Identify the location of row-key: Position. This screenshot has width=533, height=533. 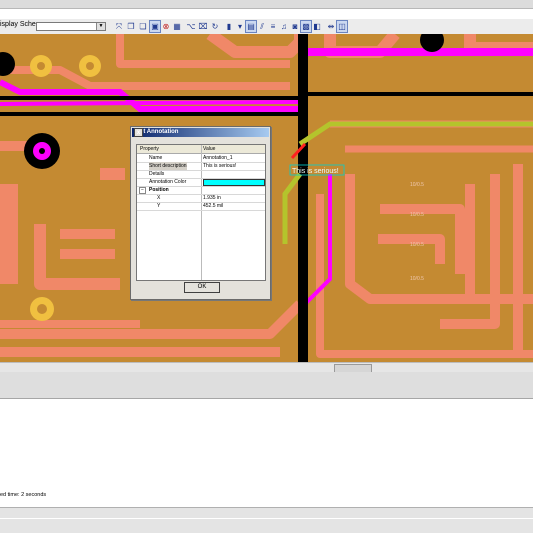
(159, 190).